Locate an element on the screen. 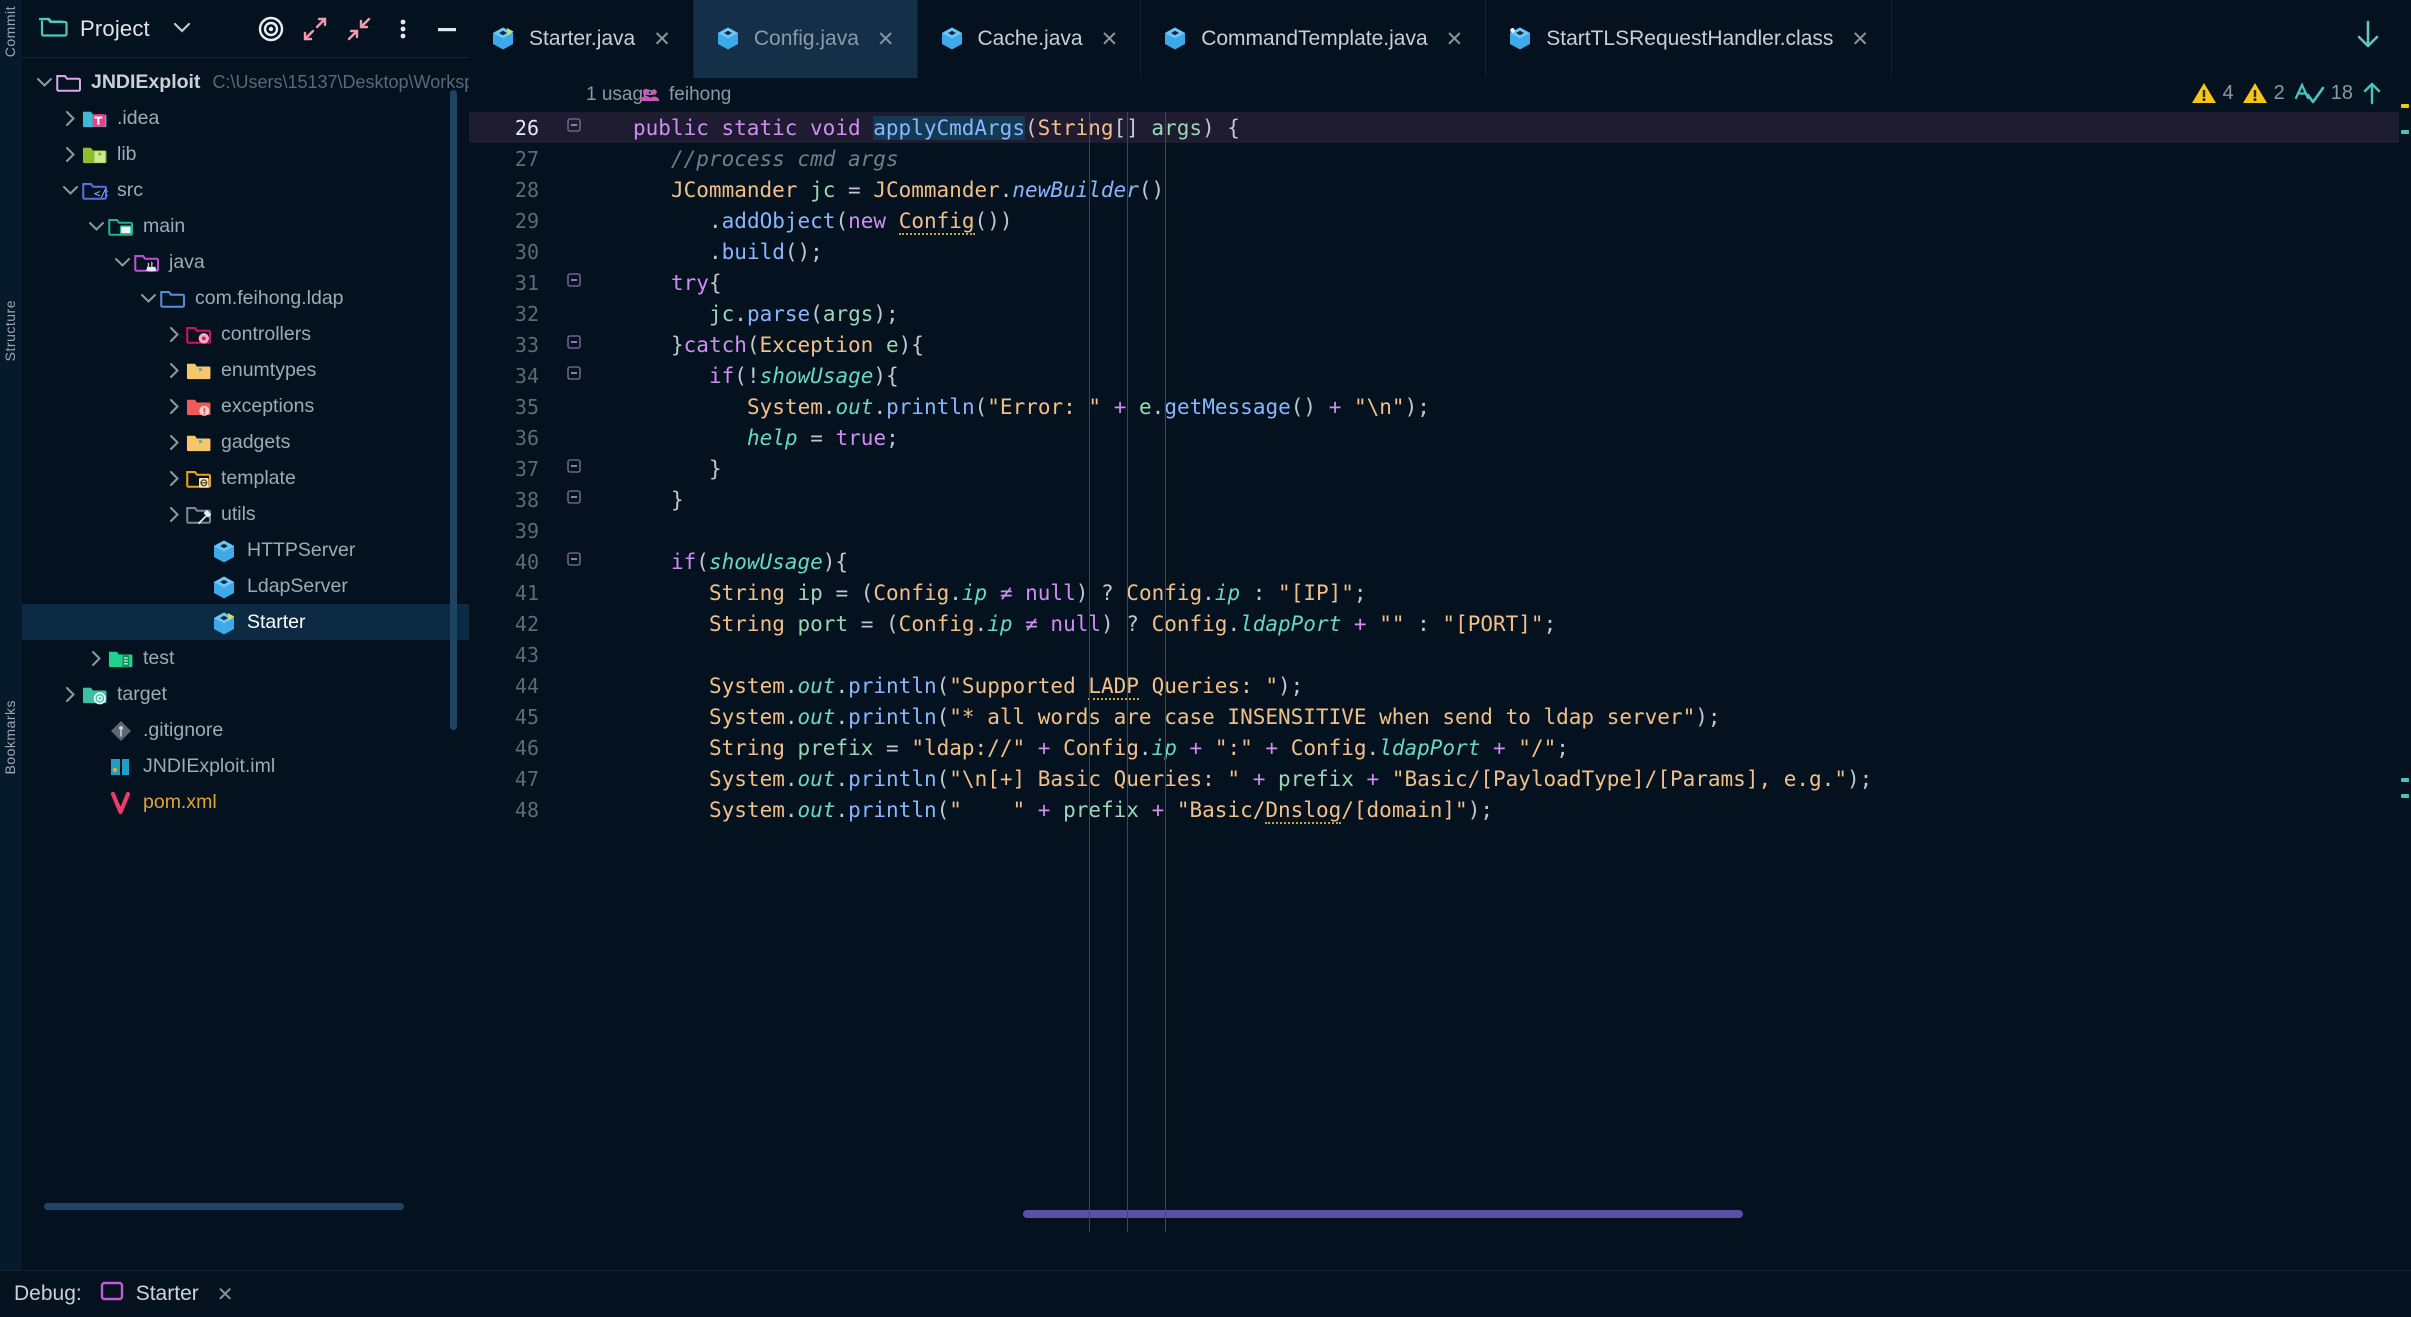 Image resolution: width=2411 pixels, height=1317 pixels. tree-node-gitignore: .gitignore is located at coordinates (245, 730).